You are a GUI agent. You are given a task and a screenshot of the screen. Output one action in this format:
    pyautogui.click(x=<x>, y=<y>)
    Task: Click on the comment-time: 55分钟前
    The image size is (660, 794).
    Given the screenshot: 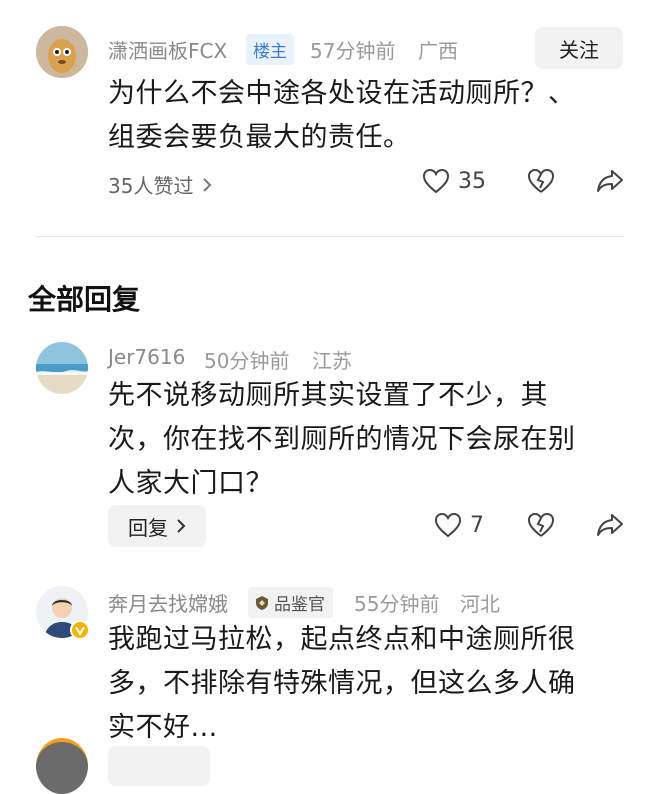 What is the action you would take?
    pyautogui.click(x=397, y=604)
    